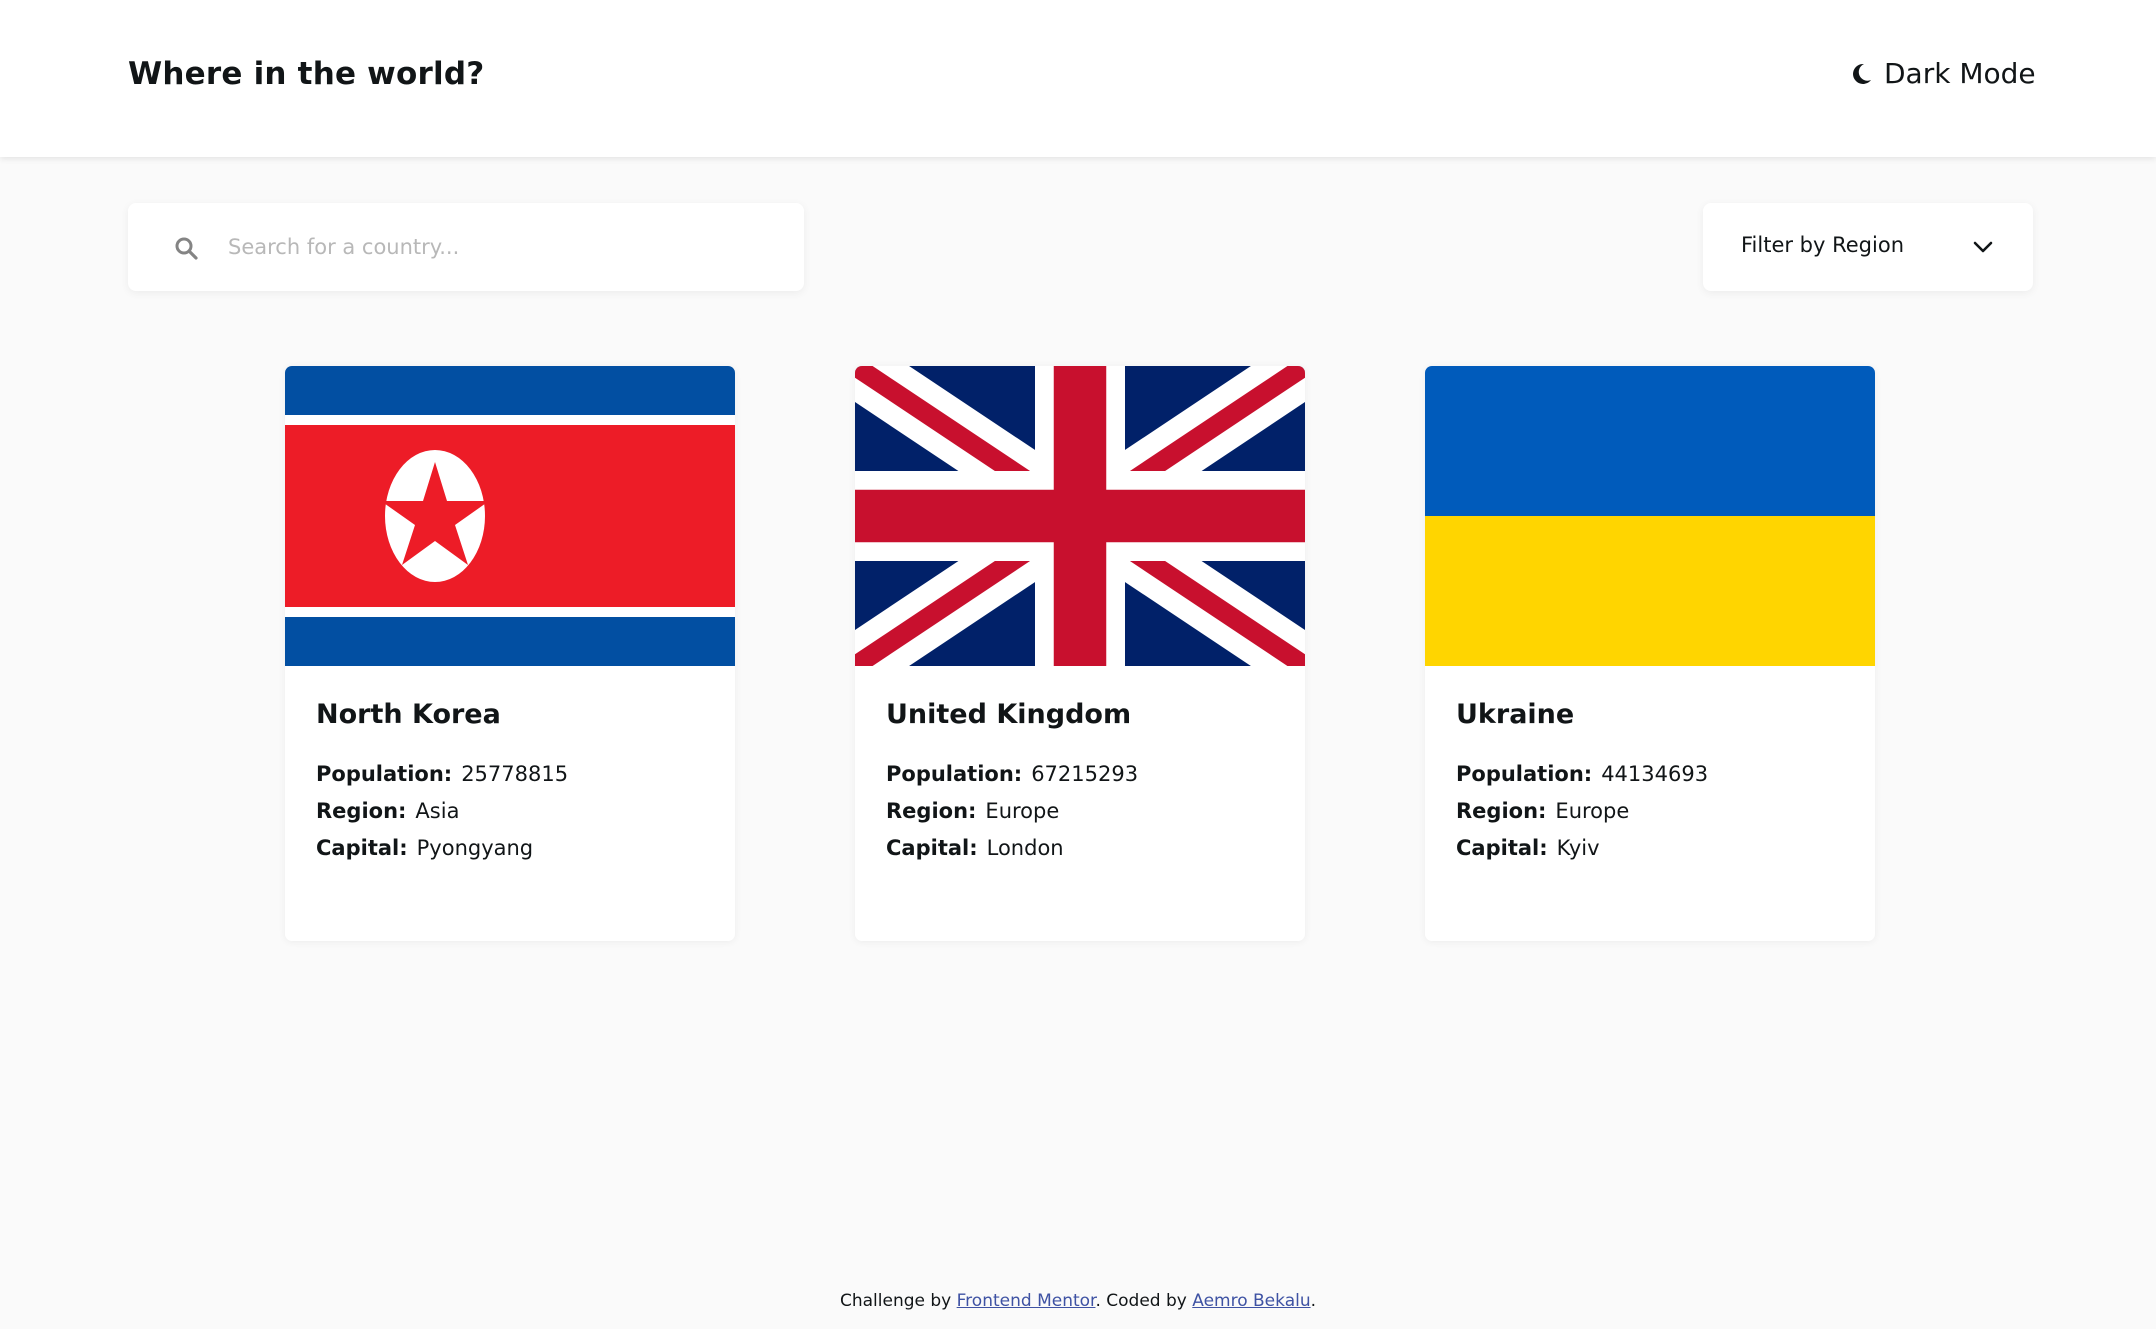 This screenshot has height=1329, width=2156. I want to click on footer-suffix: ., so click(1313, 1301).